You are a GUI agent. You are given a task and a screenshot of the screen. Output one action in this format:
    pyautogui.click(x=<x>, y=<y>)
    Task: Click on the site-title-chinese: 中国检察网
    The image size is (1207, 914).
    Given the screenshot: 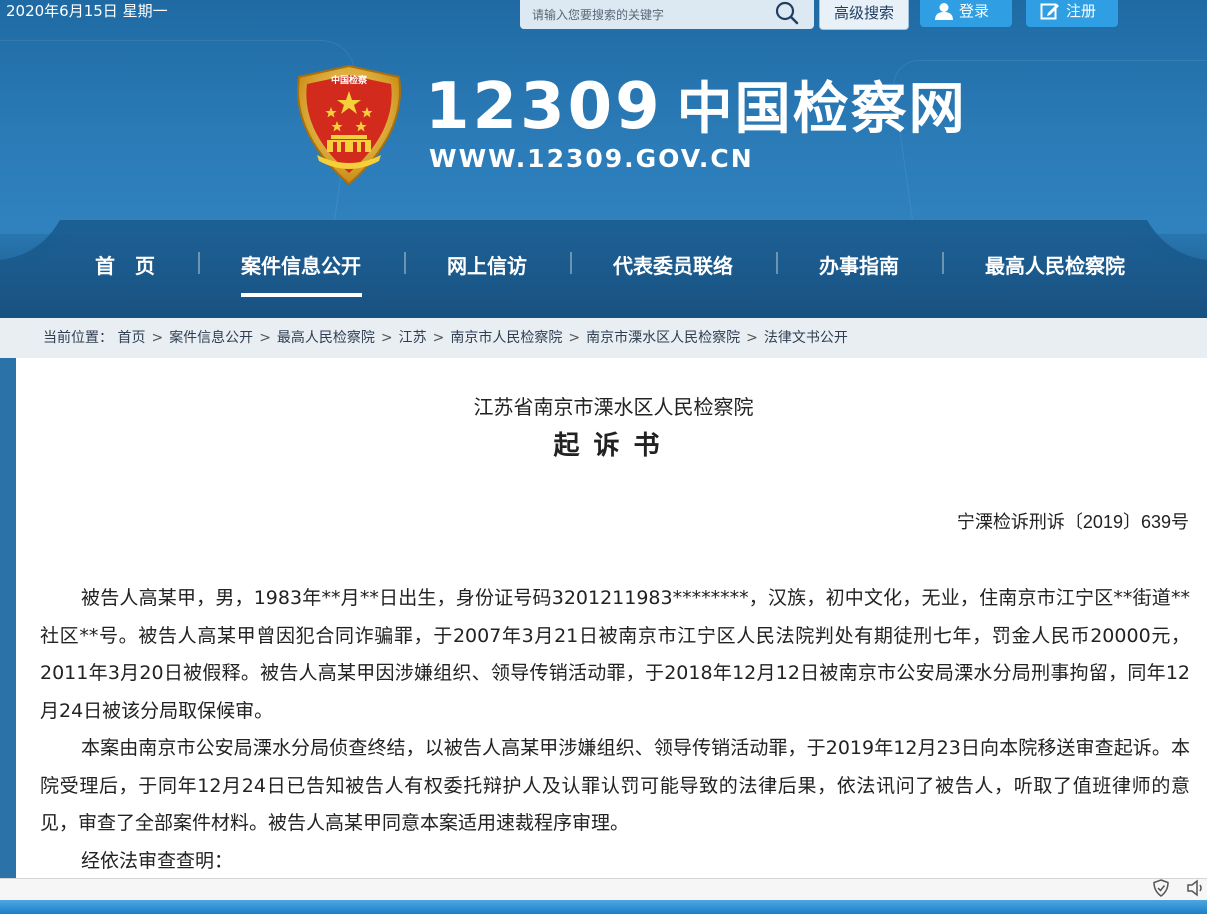 What is the action you would take?
    pyautogui.click(x=821, y=109)
    